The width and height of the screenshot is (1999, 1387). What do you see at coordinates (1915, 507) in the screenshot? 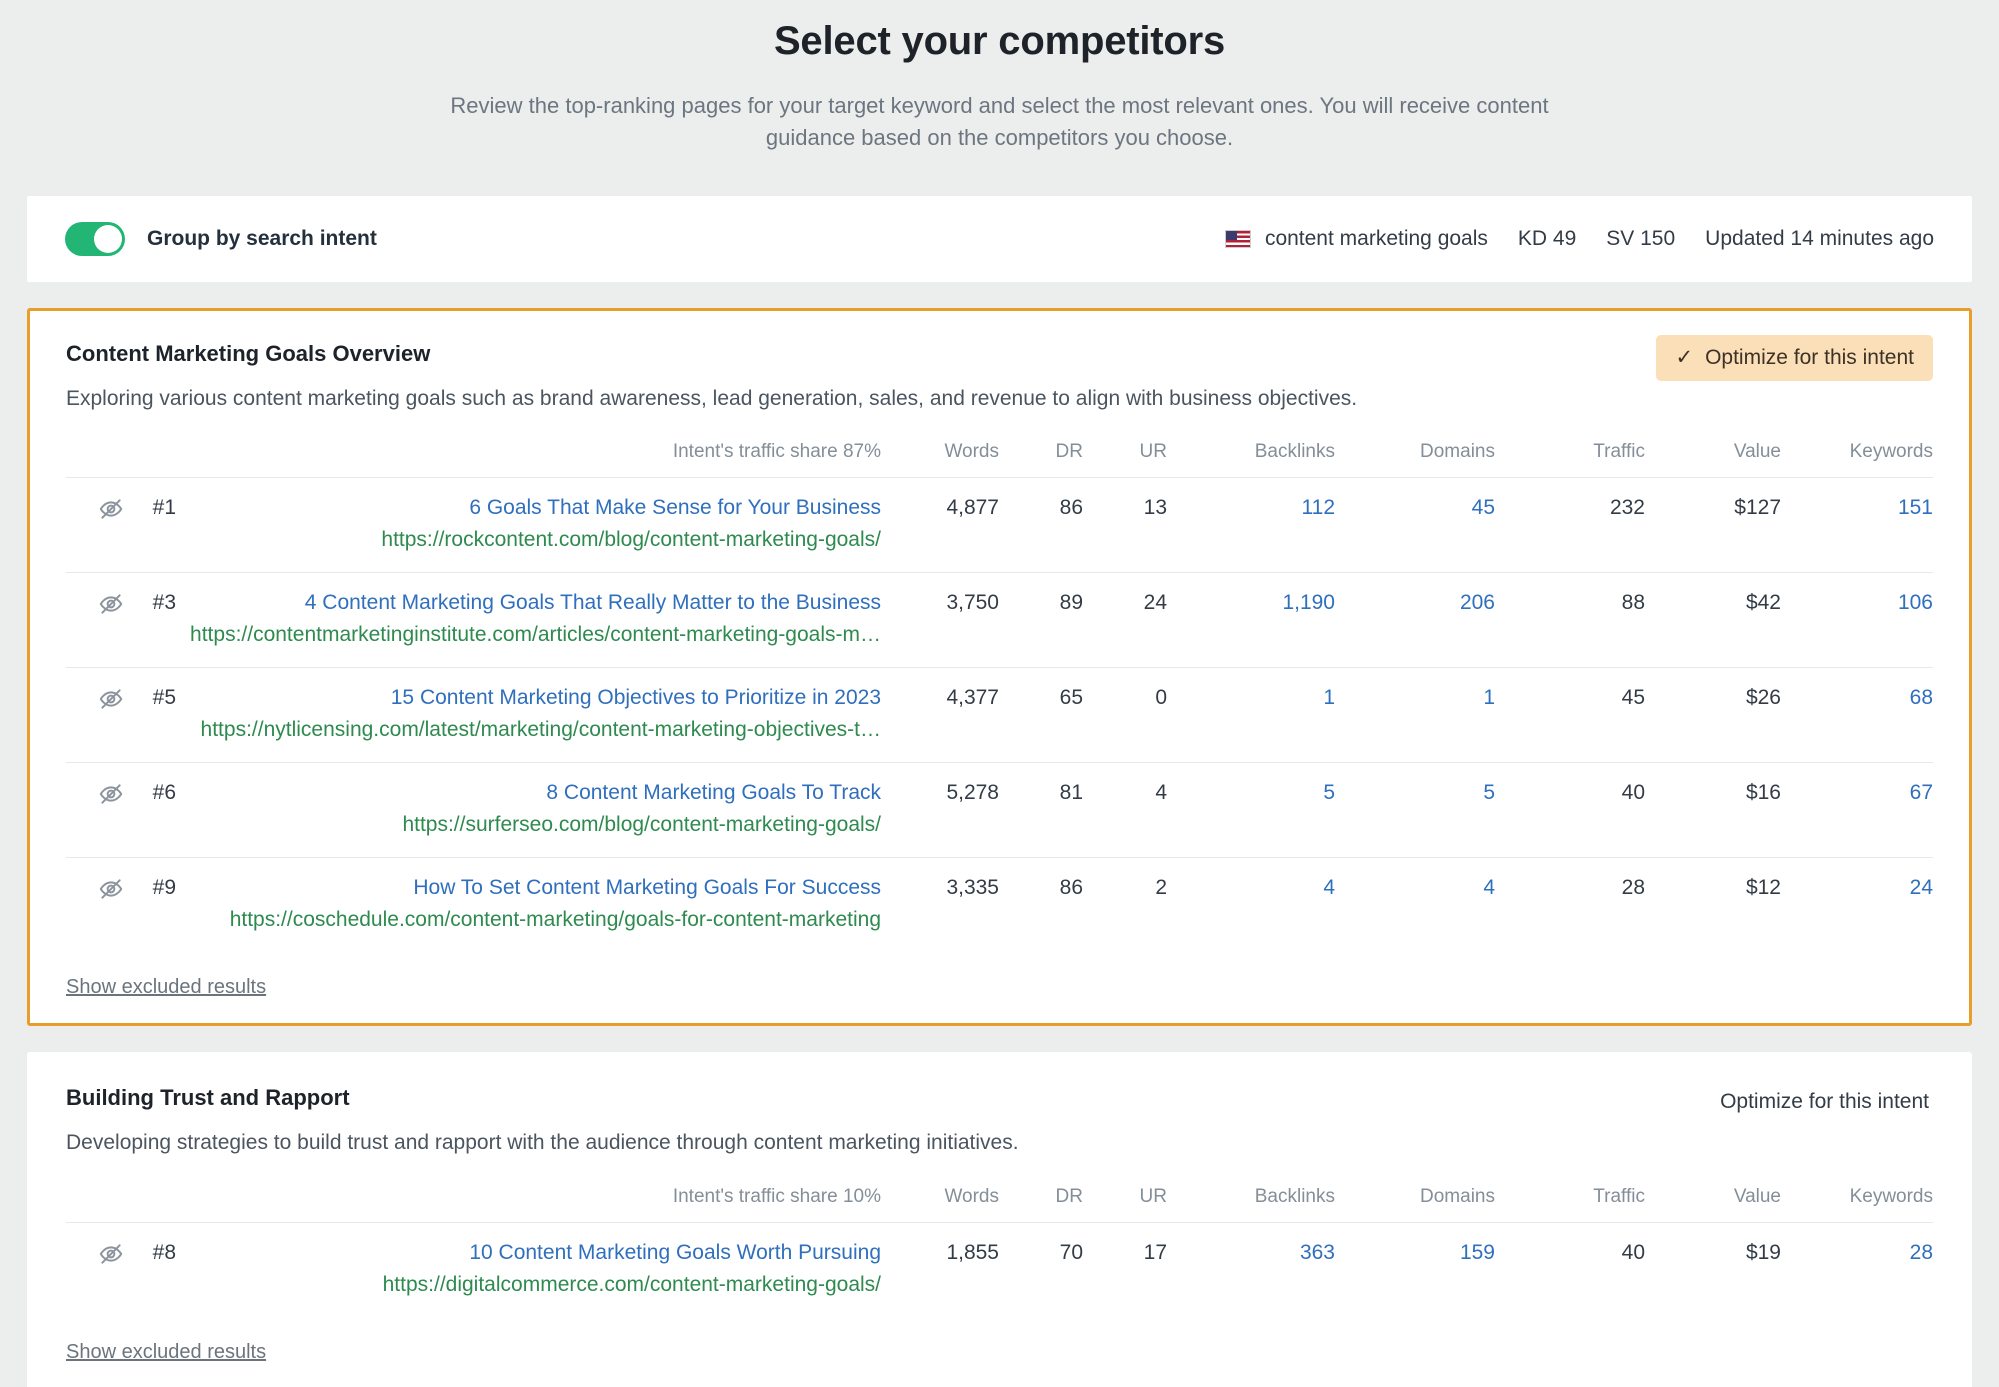
I see `keywords-link: 151` at bounding box center [1915, 507].